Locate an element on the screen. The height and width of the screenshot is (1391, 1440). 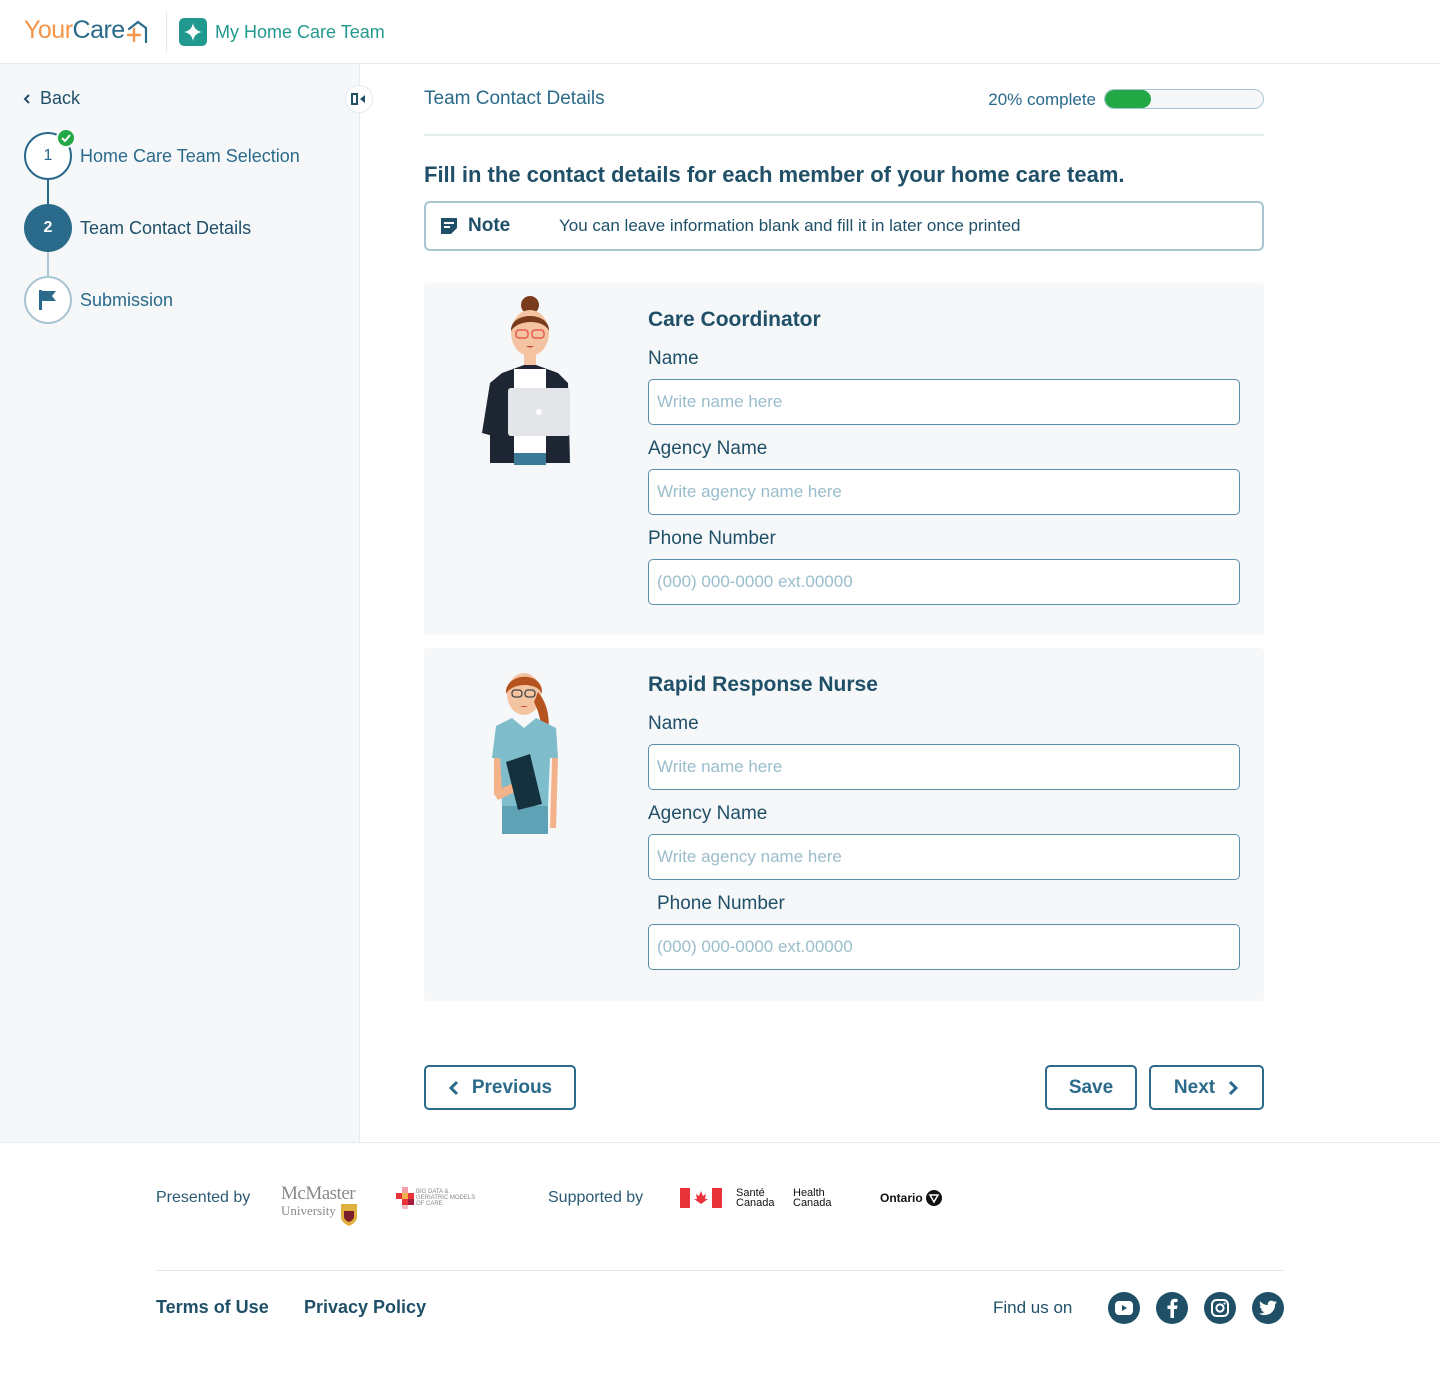
ontario-text: Ontario is located at coordinates (901, 1198).